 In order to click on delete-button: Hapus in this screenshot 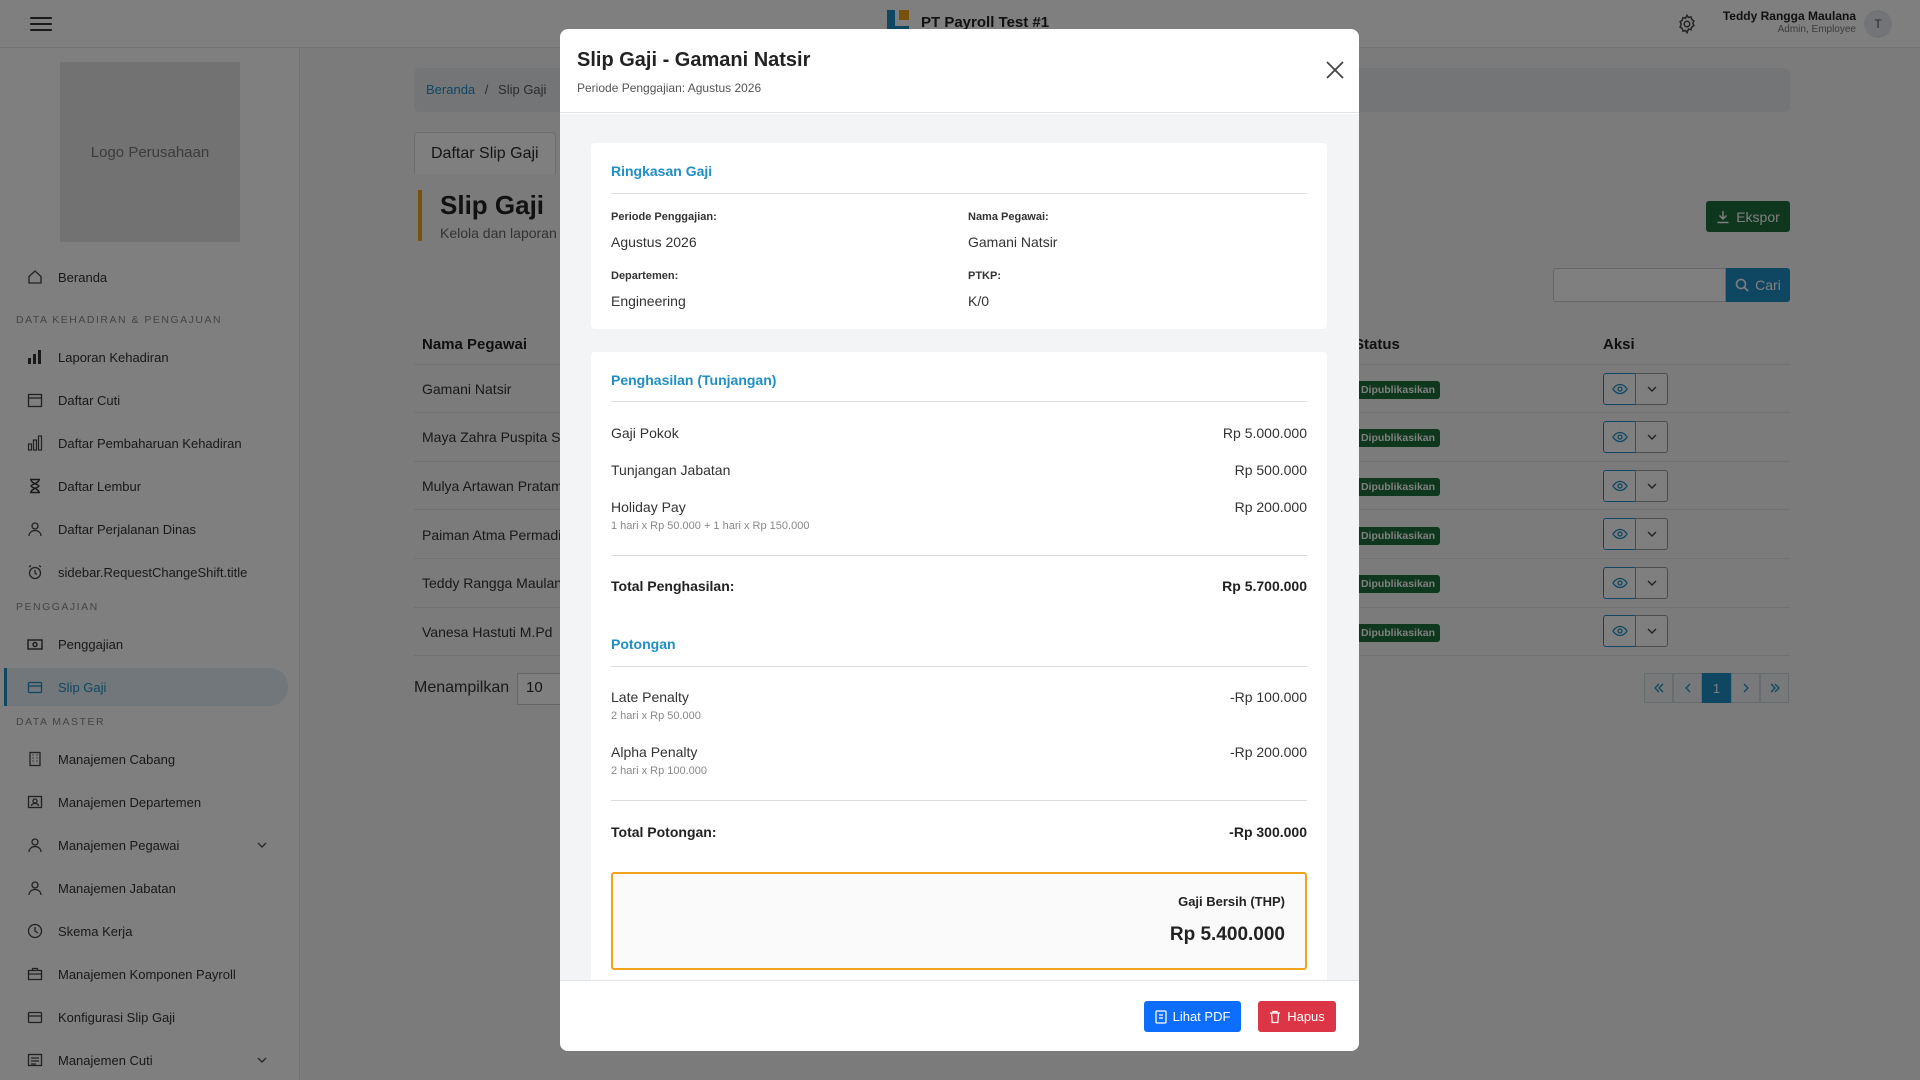, I will do `click(1297, 1016)`.